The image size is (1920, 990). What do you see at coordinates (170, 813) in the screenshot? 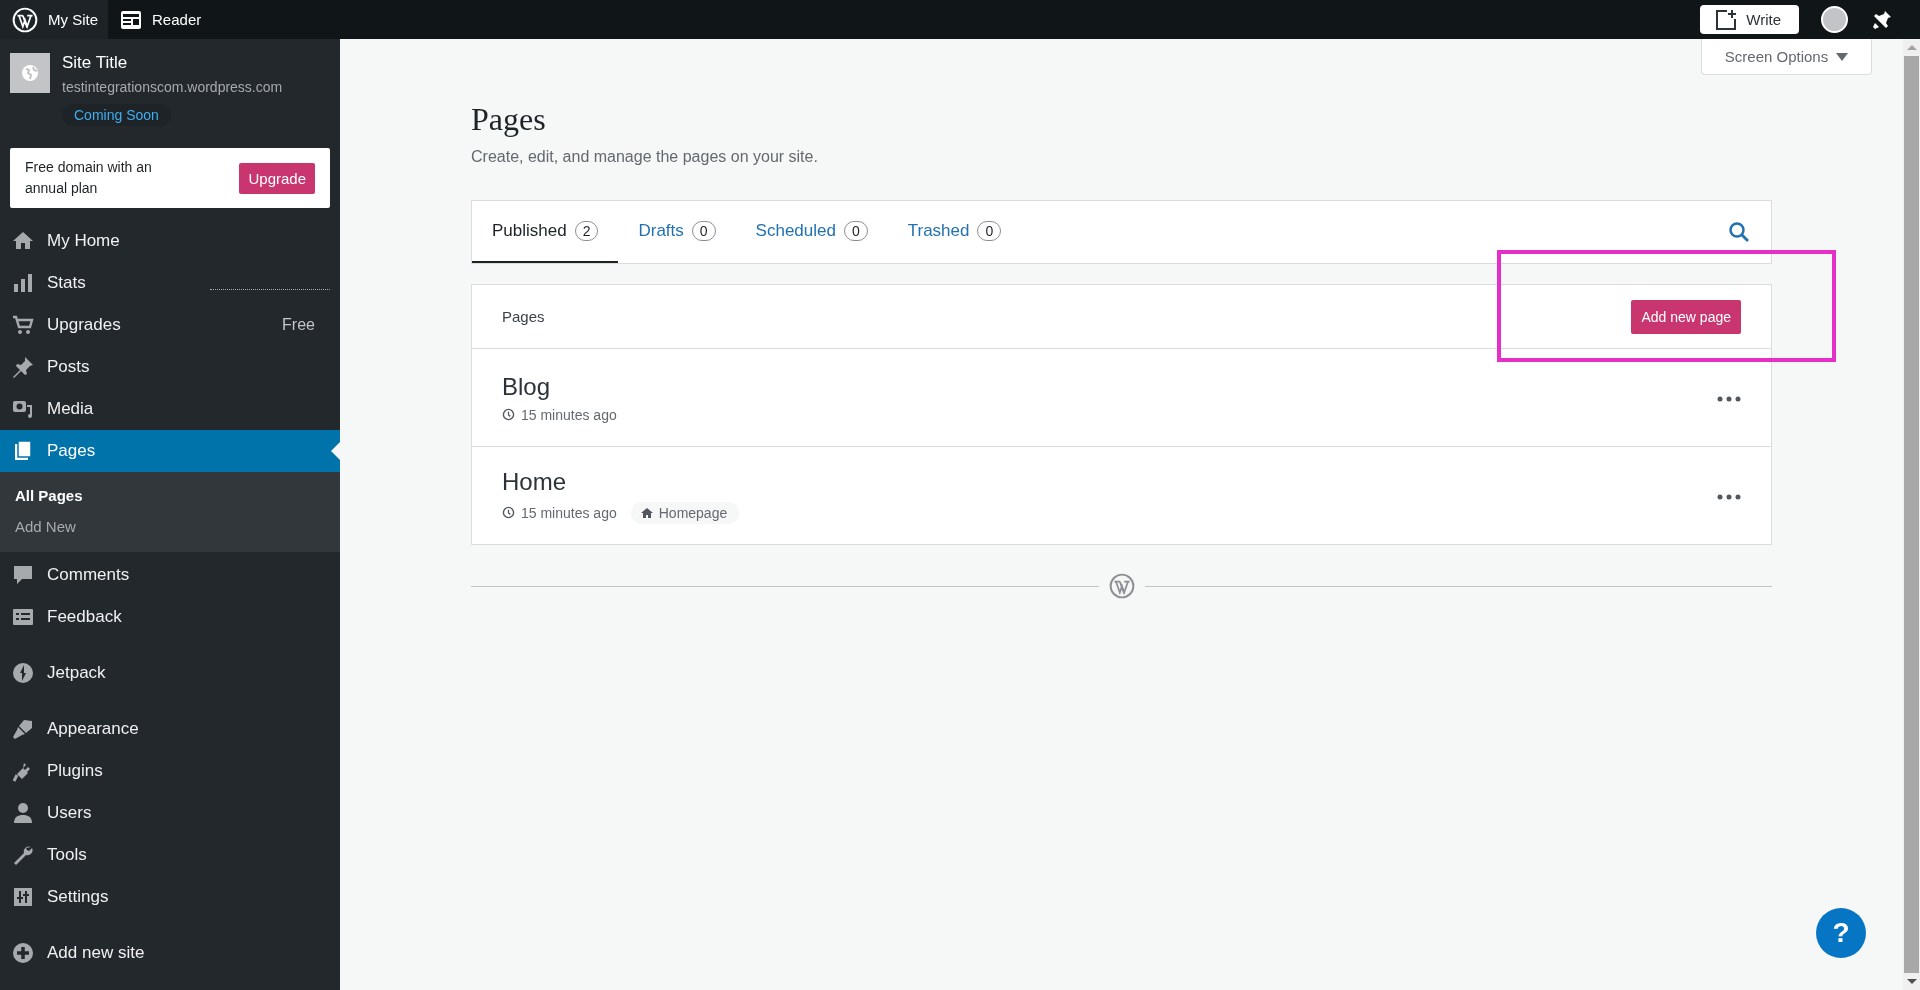
I see `sidebar-item: Users` at bounding box center [170, 813].